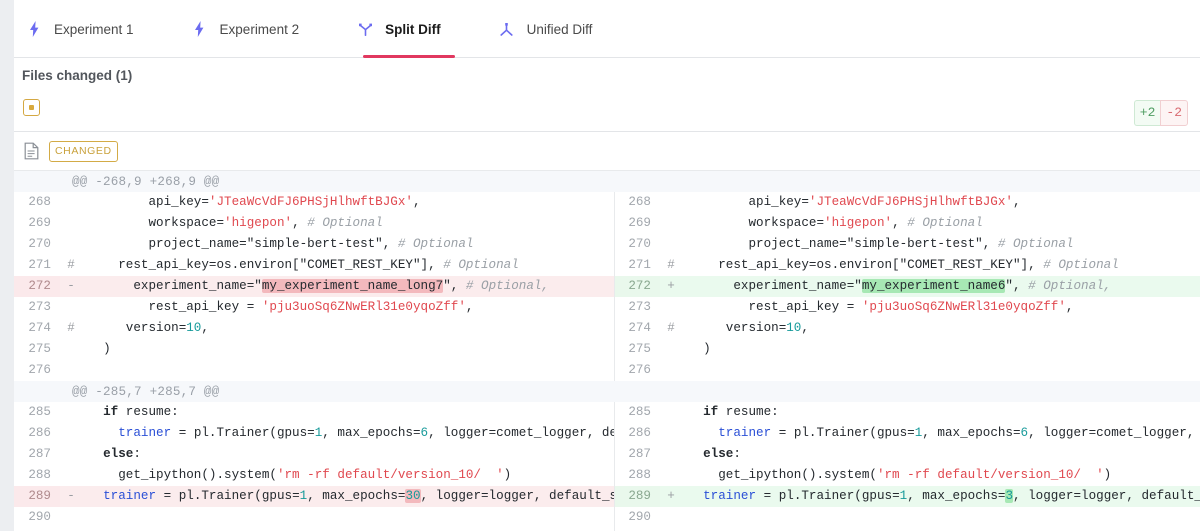 The height and width of the screenshot is (531, 1200). What do you see at coordinates (413, 29) in the screenshot?
I see `tab-split-diff-label: Split Diff` at bounding box center [413, 29].